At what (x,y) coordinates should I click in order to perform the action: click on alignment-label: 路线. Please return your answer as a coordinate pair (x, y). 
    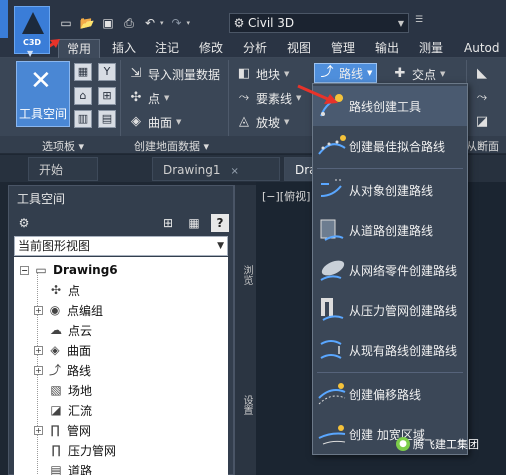
    Looking at the image, I should click on (351, 73).